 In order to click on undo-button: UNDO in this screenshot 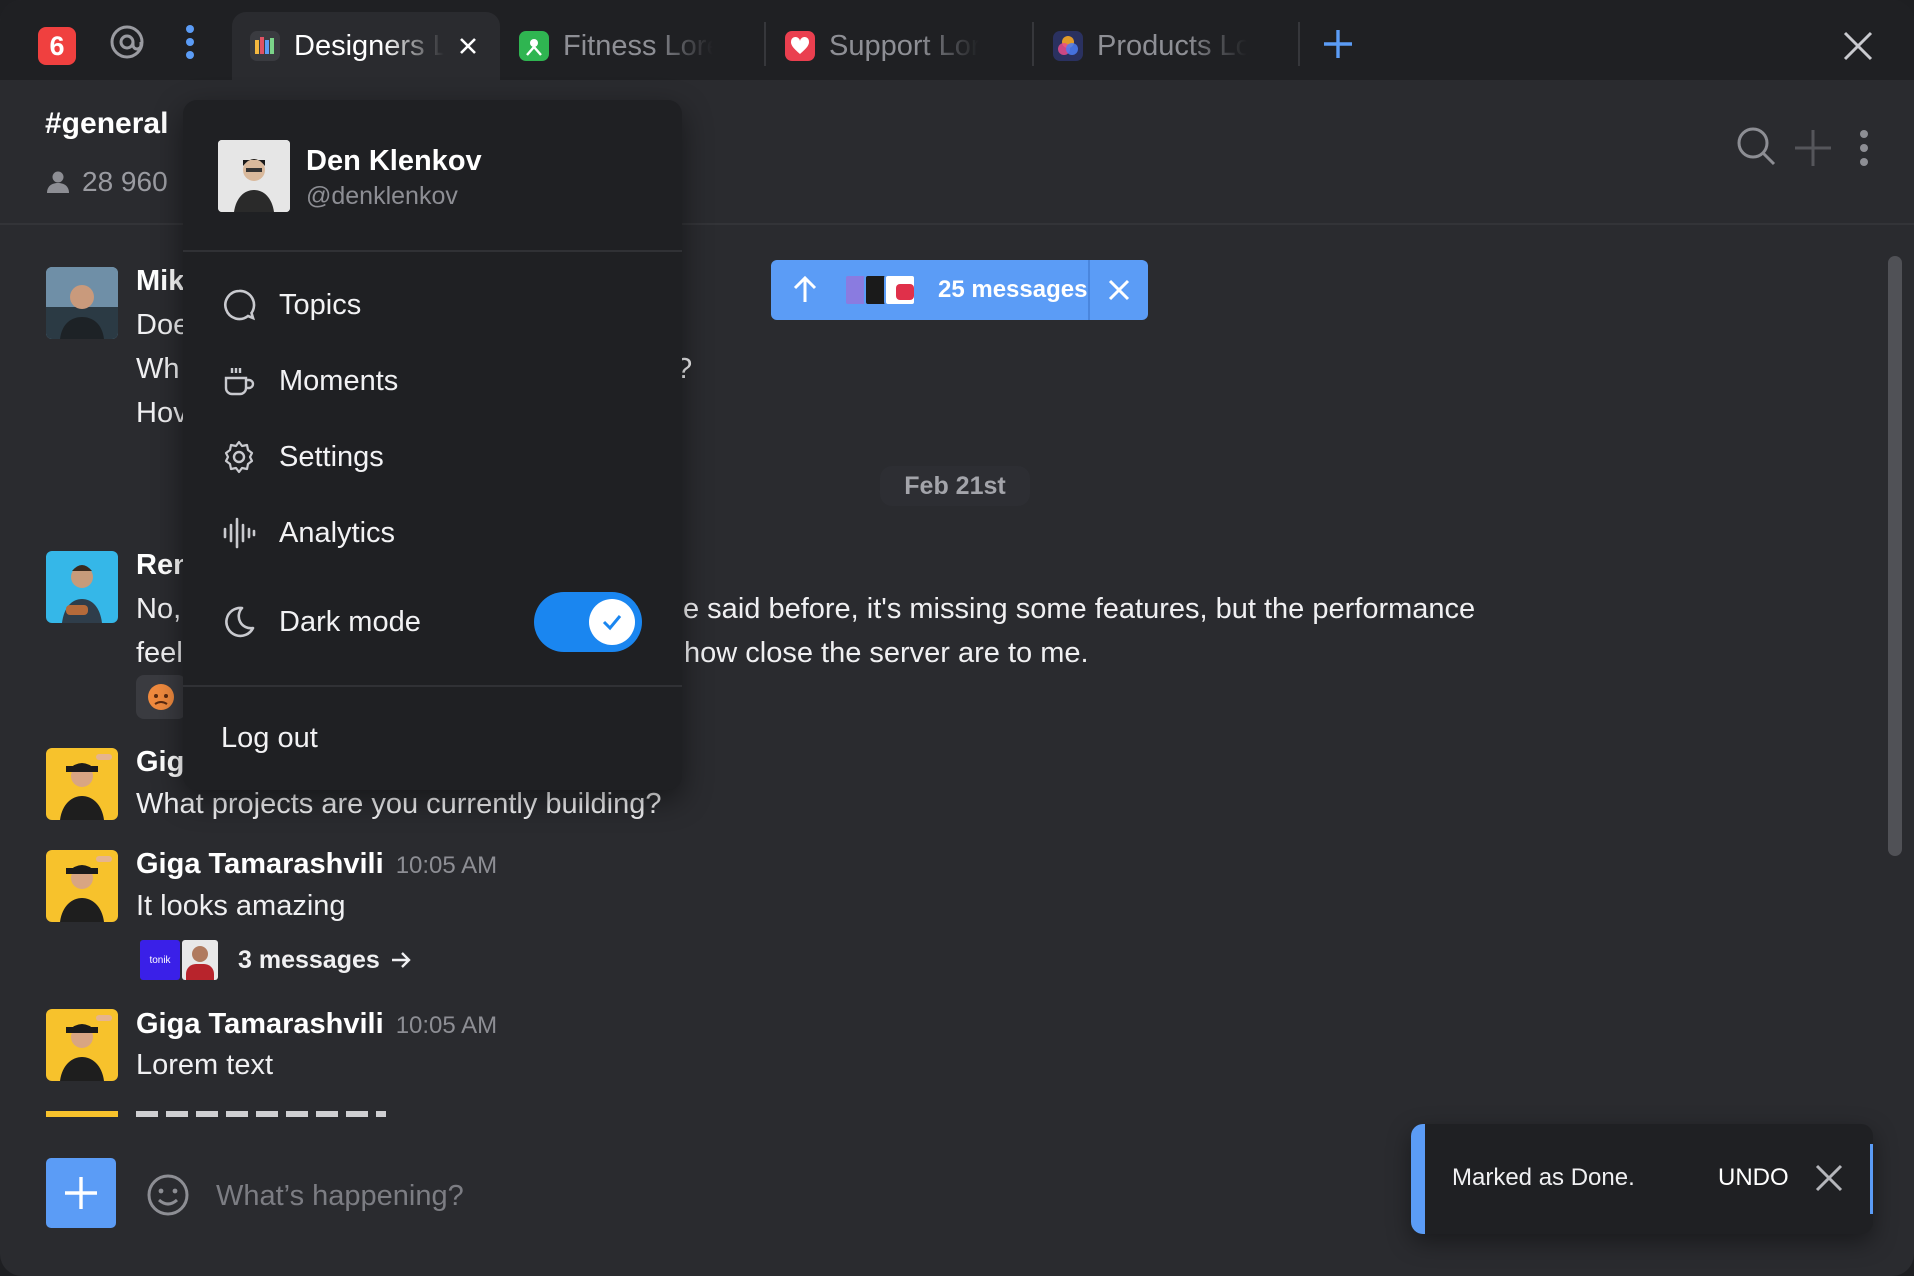, I will do `click(1753, 1178)`.